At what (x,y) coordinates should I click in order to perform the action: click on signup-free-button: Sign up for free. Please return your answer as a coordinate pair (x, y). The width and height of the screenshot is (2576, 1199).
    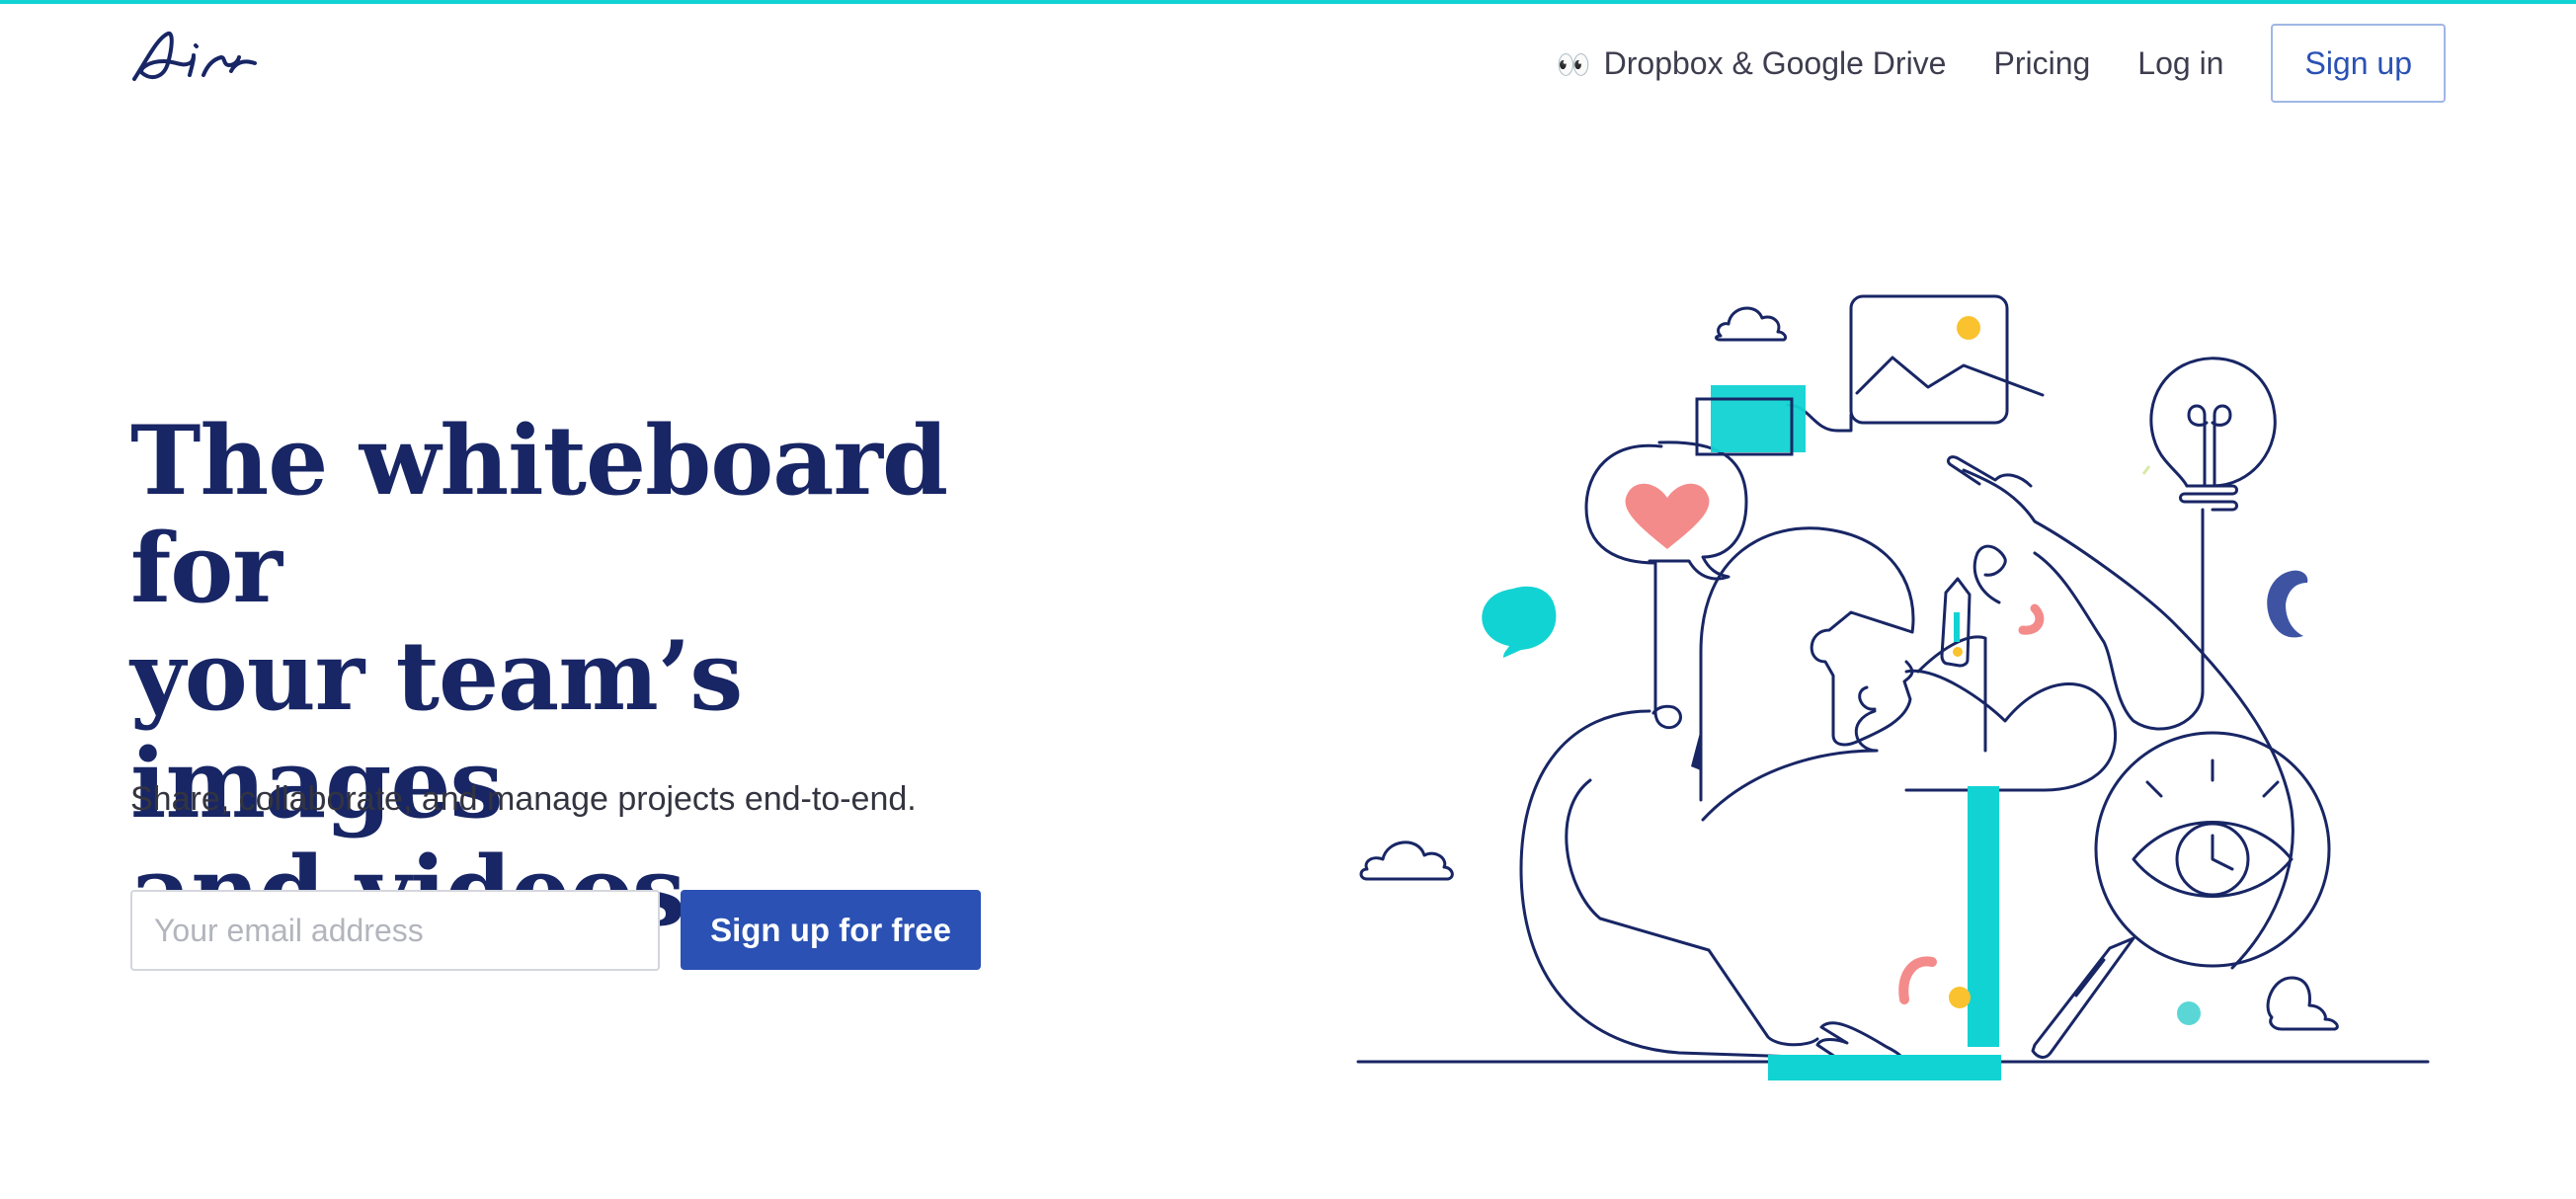
    Looking at the image, I should click on (831, 930).